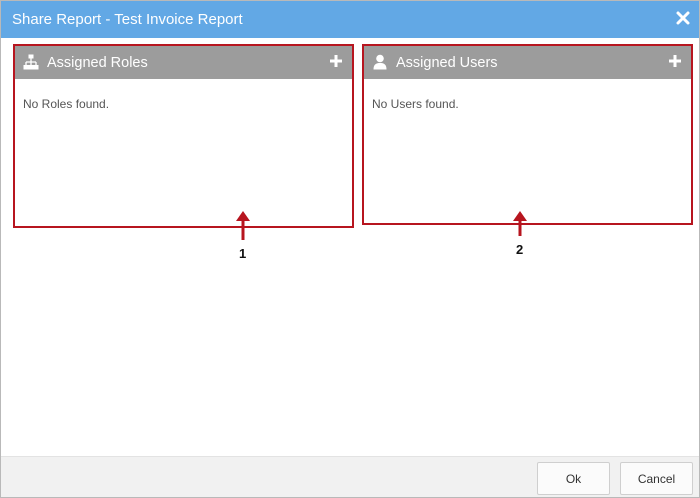  What do you see at coordinates (447, 63) in the screenshot?
I see `assigned-users-title: Assigned Users` at bounding box center [447, 63].